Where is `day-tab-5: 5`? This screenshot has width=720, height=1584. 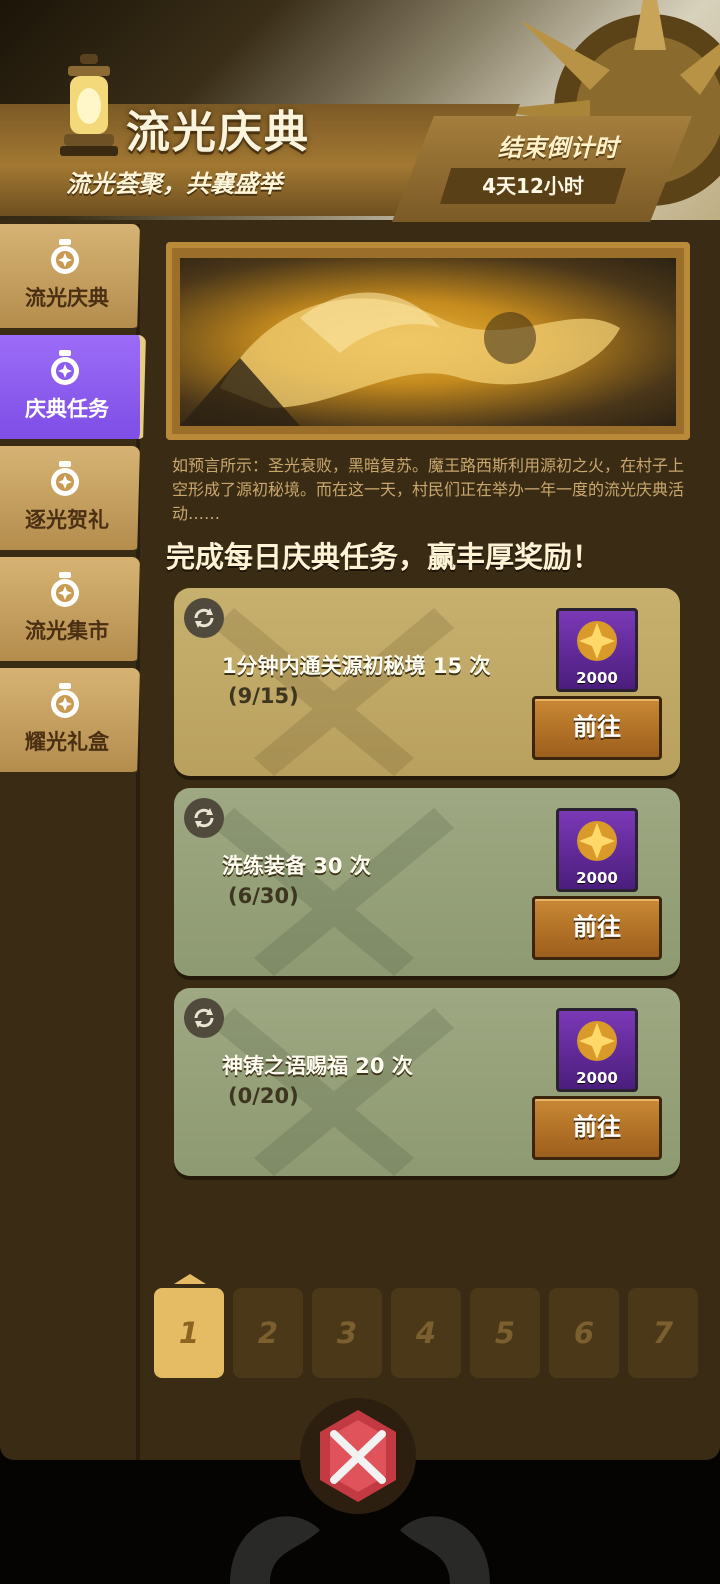
day-tab-5: 5 is located at coordinates (505, 1333).